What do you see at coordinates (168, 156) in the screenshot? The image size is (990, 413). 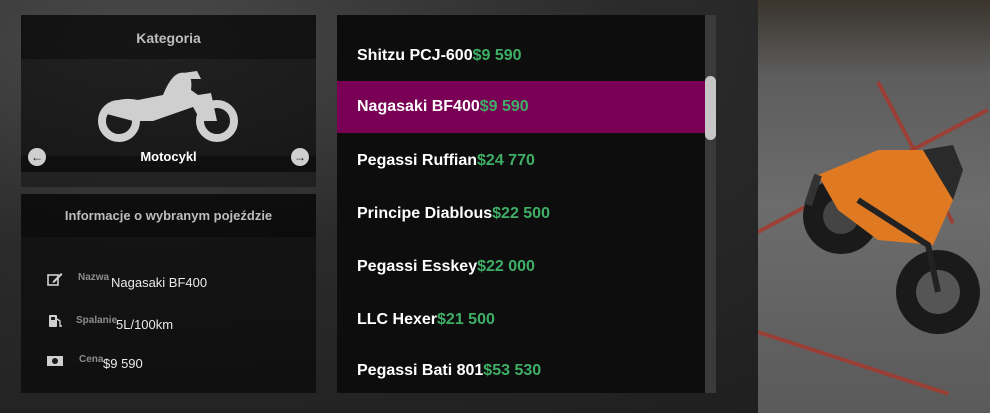 I see `category-name: Motocykl` at bounding box center [168, 156].